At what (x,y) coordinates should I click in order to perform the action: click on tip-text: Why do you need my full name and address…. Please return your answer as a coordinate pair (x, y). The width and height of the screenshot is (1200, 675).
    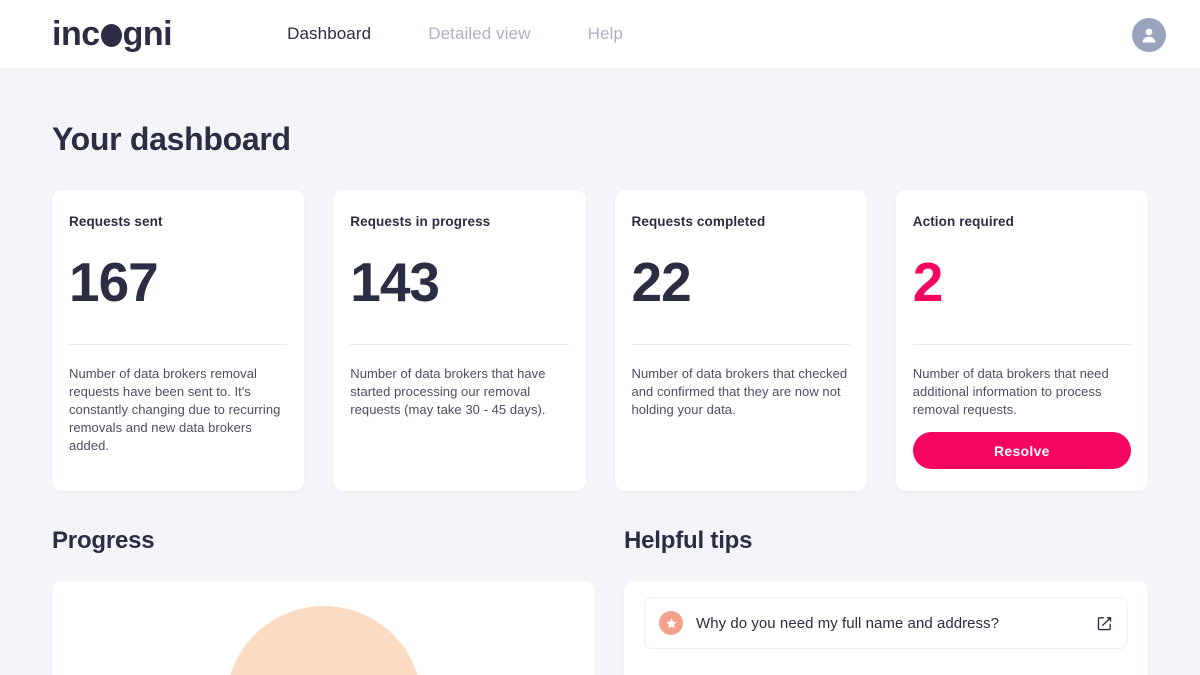
    Looking at the image, I should click on (848, 623).